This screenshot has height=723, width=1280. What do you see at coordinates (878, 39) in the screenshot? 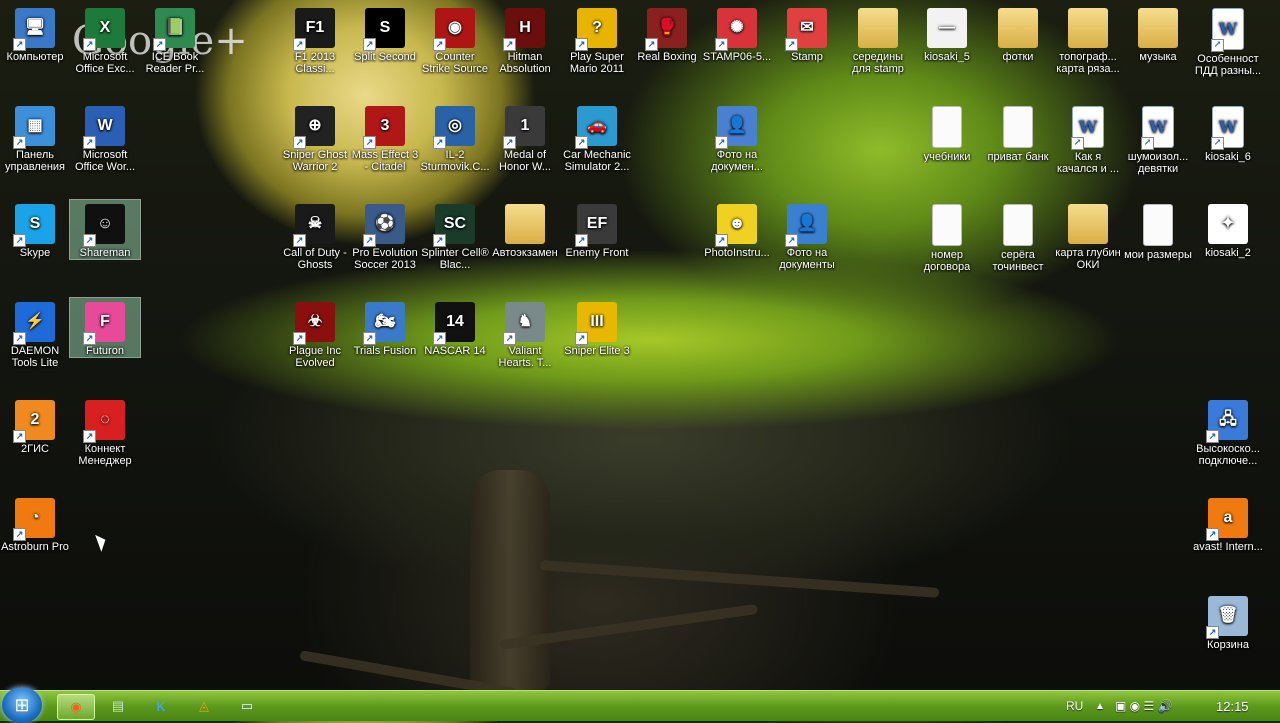
I see `desktop-icon: середины для stamp` at bounding box center [878, 39].